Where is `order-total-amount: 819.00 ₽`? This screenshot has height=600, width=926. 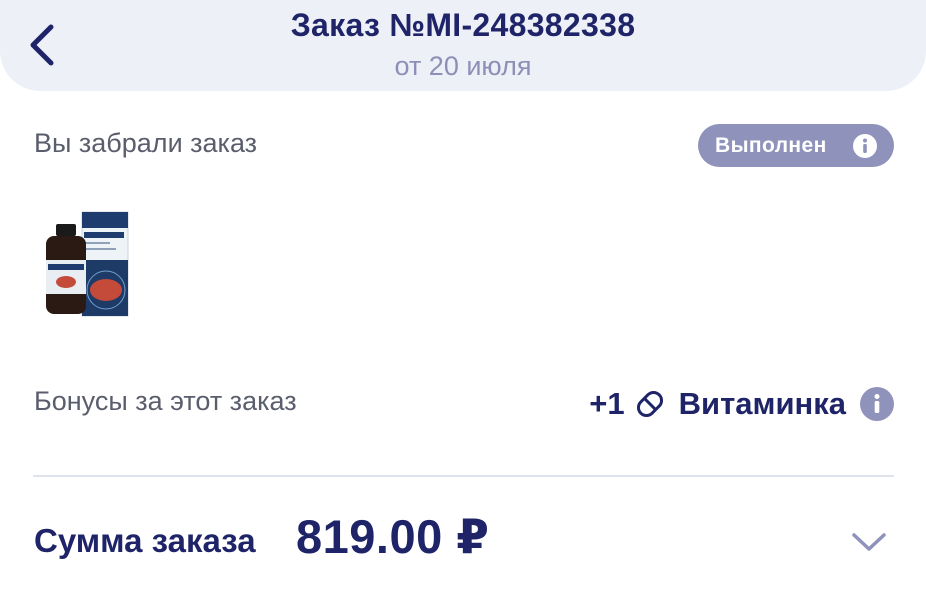 order-total-amount: 819.00 ₽ is located at coordinates (393, 536).